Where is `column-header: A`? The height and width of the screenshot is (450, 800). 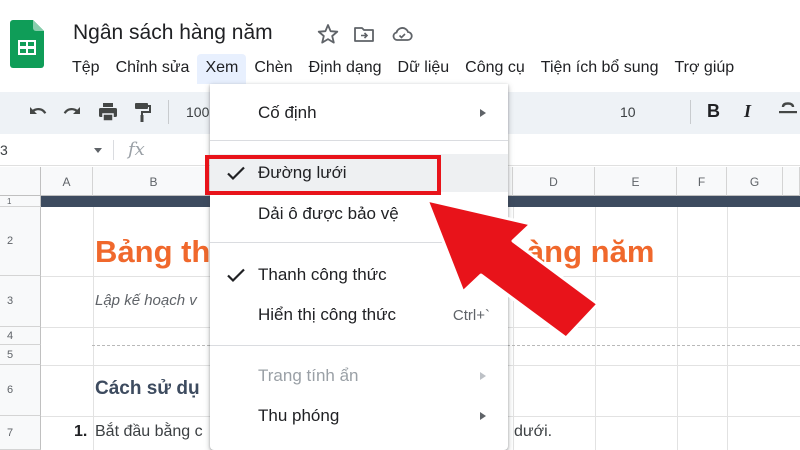 column-header: A is located at coordinates (67, 181).